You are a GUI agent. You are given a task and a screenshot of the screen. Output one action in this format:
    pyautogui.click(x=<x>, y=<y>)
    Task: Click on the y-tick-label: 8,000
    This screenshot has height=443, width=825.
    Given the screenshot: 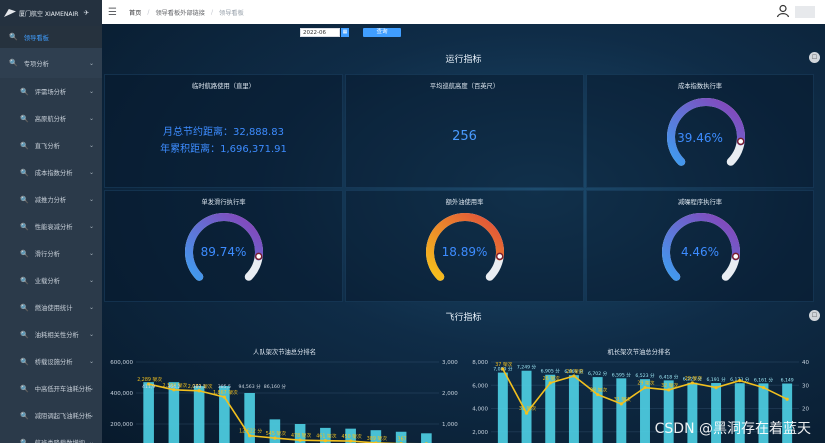 What is the action you would take?
    pyautogui.click(x=480, y=363)
    